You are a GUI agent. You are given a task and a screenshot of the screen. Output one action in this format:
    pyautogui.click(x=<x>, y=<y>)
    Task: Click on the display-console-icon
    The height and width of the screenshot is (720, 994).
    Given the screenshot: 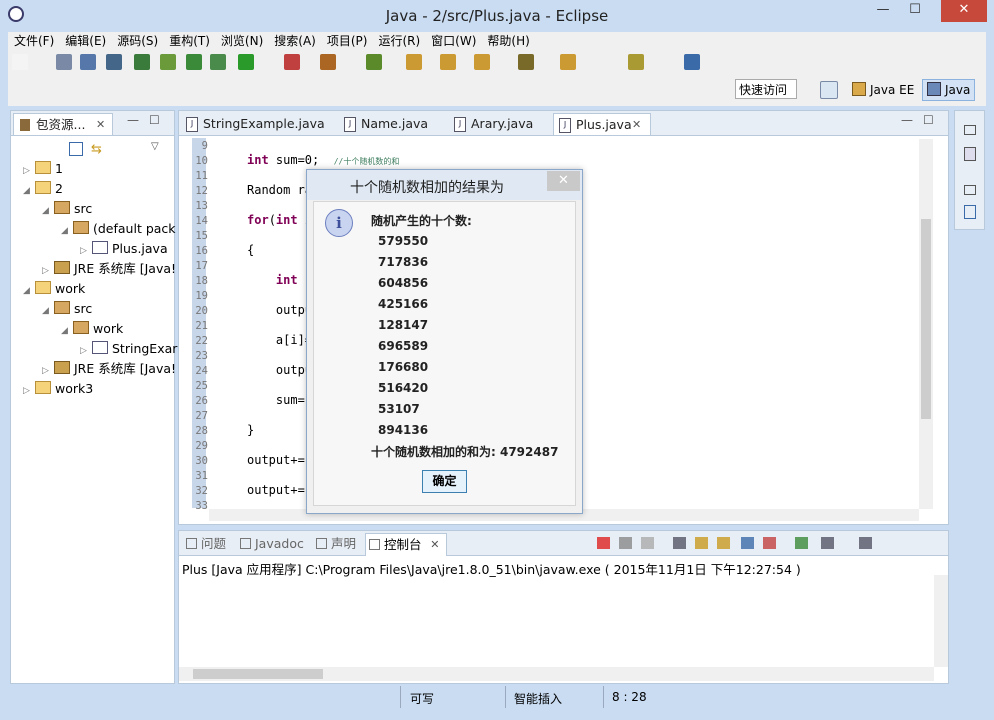 What is the action you would take?
    pyautogui.click(x=827, y=543)
    